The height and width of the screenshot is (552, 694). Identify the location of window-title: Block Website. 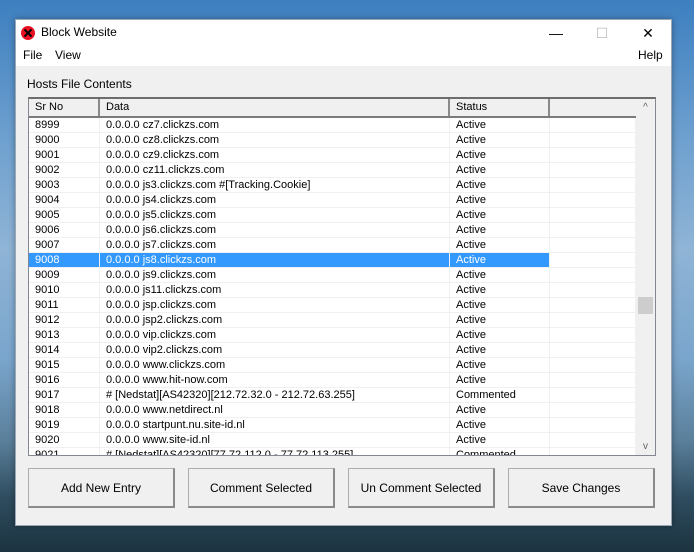
(79, 32).